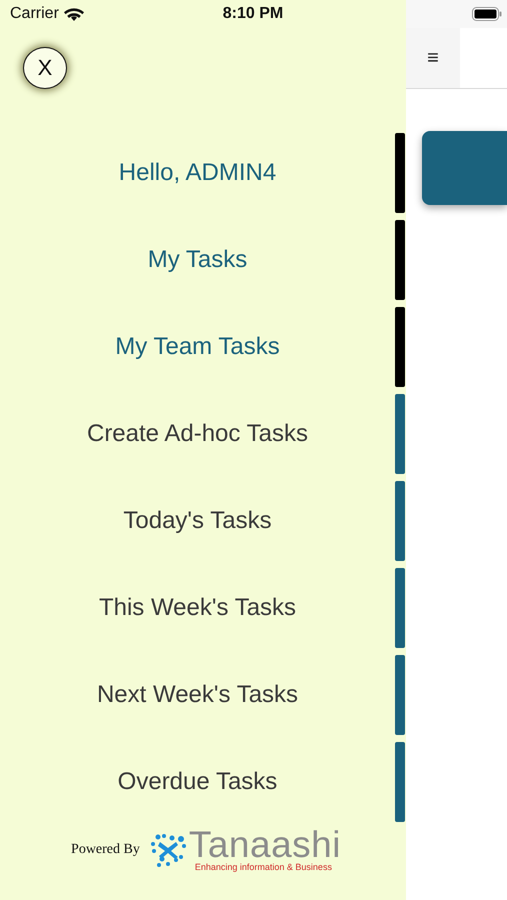 The height and width of the screenshot is (900, 507). I want to click on menu-item: My Team Tasks, so click(197, 347).